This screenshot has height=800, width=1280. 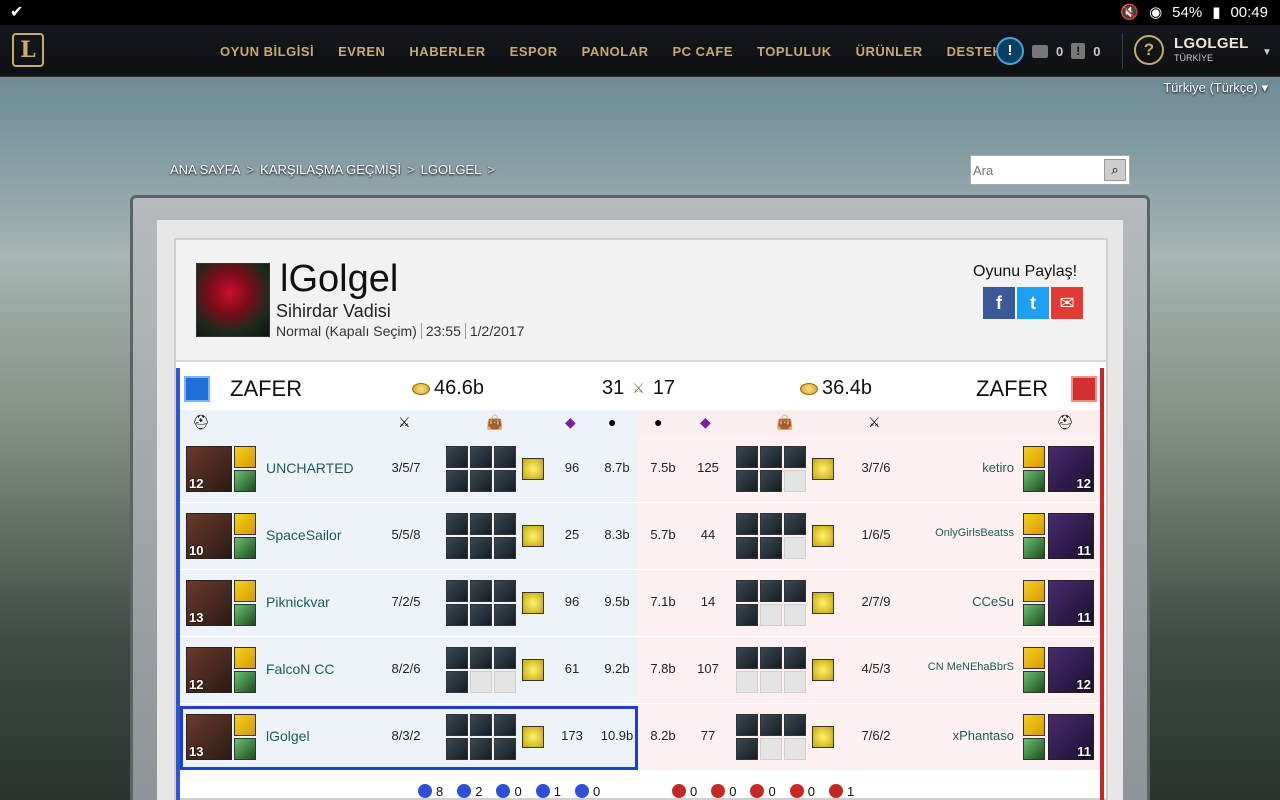 What do you see at coordinates (330, 169) in the screenshot?
I see `breadcrumb-match-history: KARŞILAŞMA GEÇMİŞİ` at bounding box center [330, 169].